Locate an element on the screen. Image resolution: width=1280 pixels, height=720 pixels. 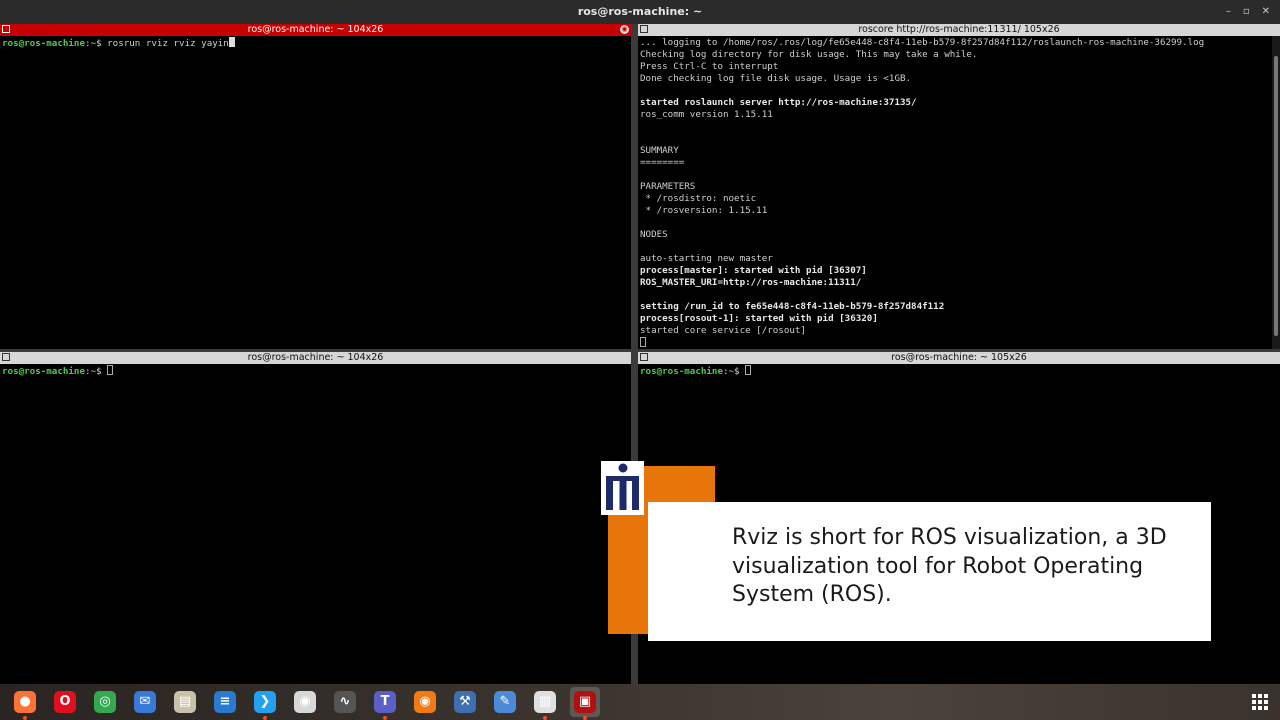
text-editor-icon: ✎ is located at coordinates (505, 702).